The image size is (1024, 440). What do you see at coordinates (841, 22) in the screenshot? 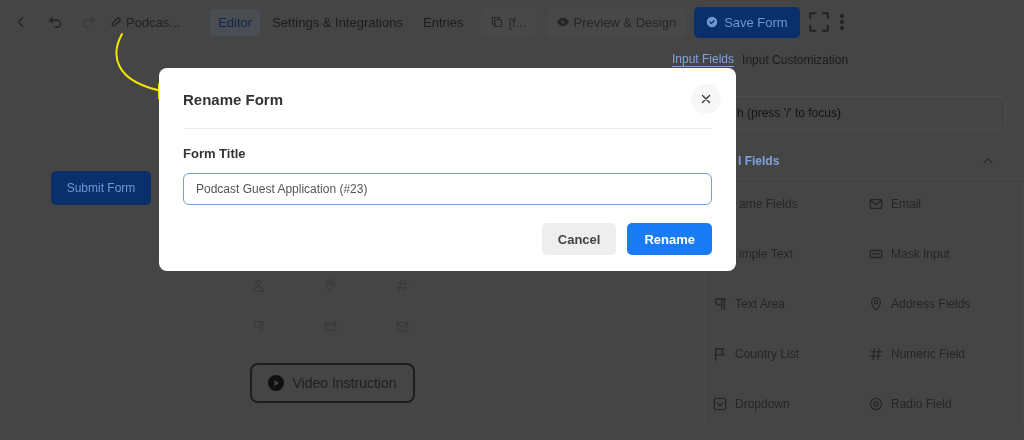
I see `more-icon` at bounding box center [841, 22].